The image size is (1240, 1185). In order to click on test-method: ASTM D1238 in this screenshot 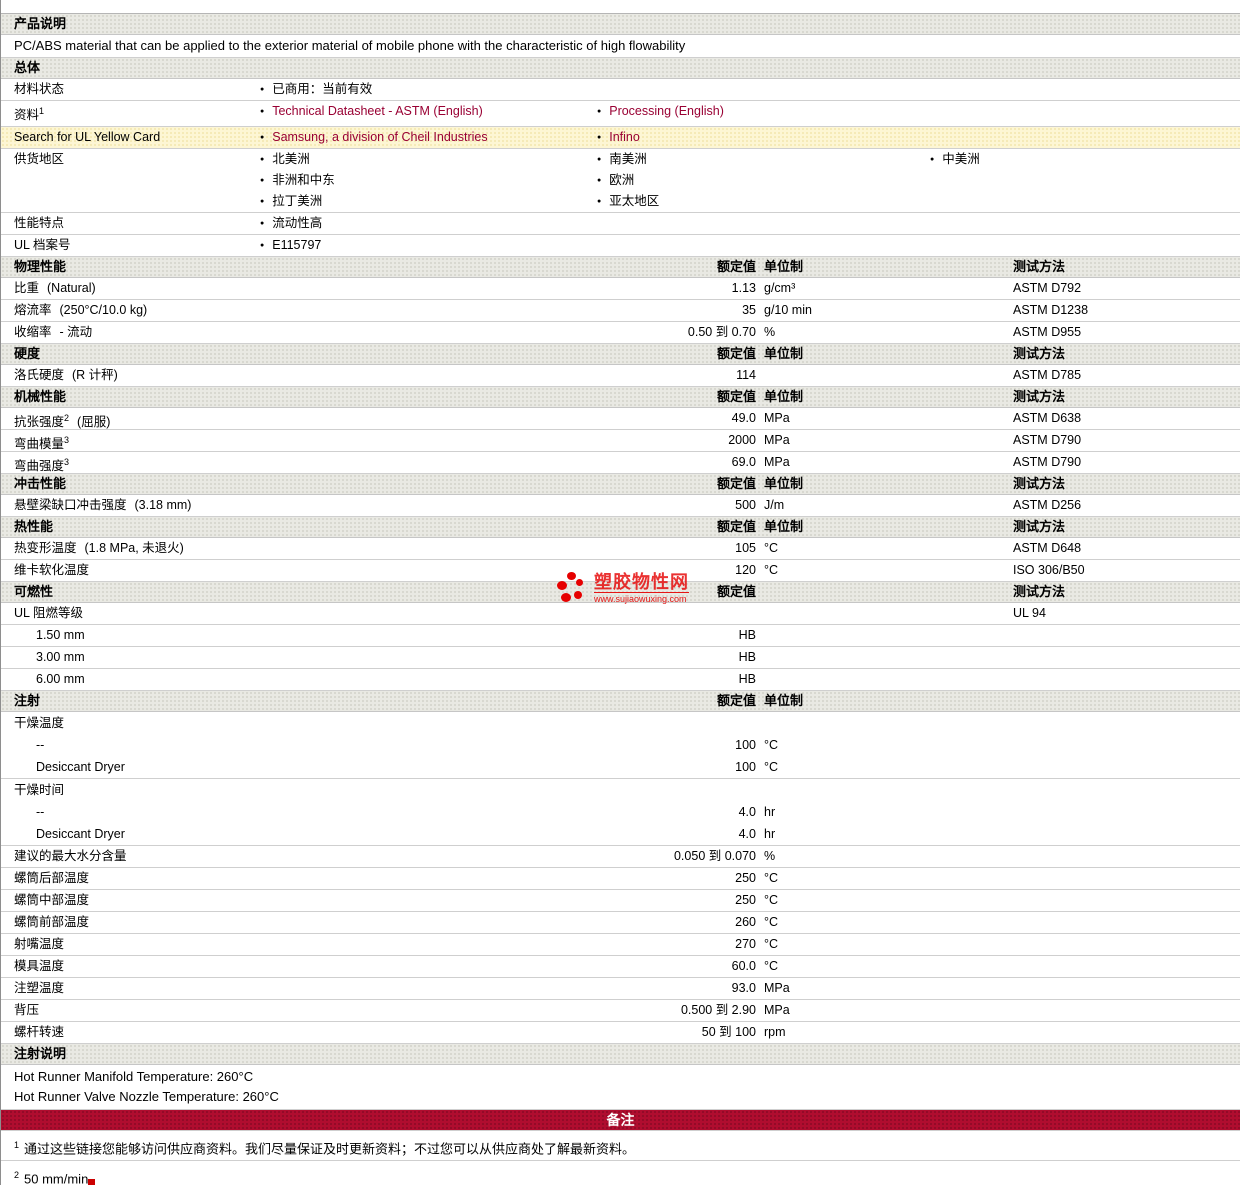, I will do `click(1051, 310)`.